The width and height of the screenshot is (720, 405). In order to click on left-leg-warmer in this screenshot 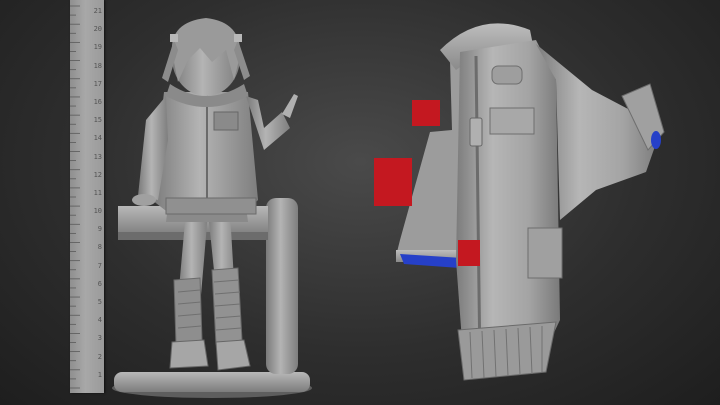, I will do `click(188, 311)`.